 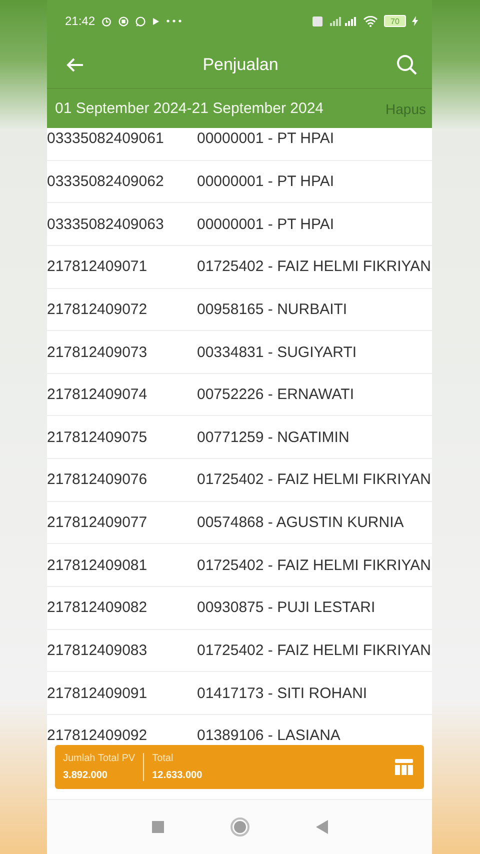 I want to click on invoice-number: 217812409075, so click(x=97, y=437).